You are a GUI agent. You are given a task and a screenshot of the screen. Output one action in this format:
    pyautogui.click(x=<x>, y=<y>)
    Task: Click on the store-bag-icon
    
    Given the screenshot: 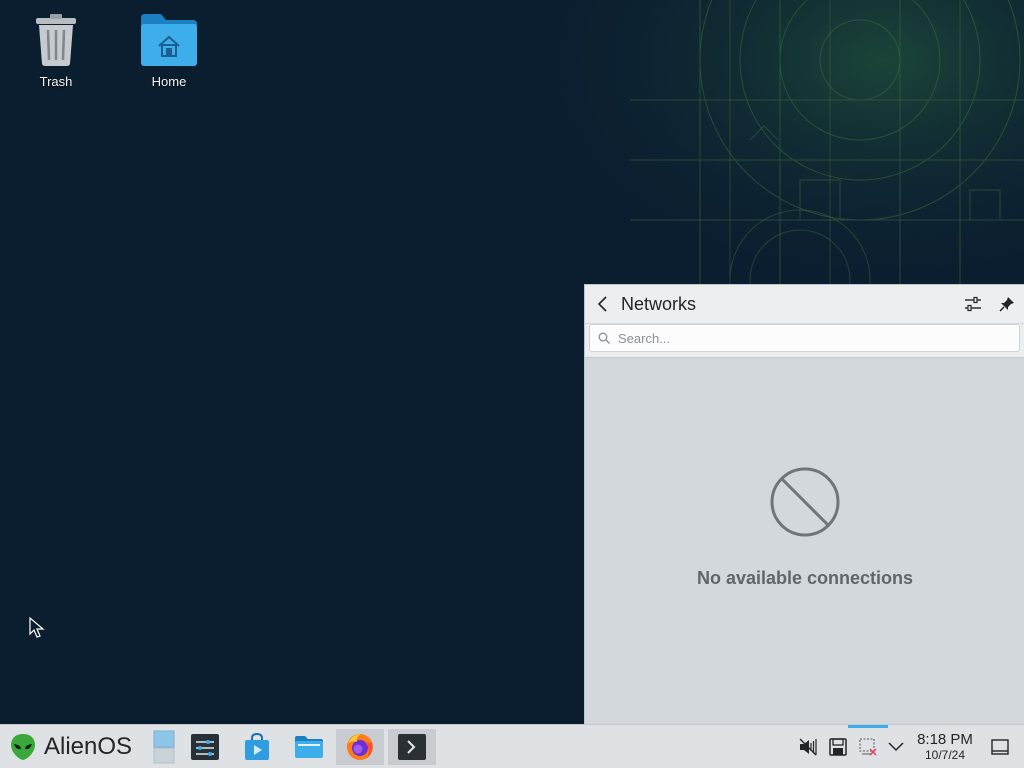 What is the action you would take?
    pyautogui.click(x=257, y=746)
    